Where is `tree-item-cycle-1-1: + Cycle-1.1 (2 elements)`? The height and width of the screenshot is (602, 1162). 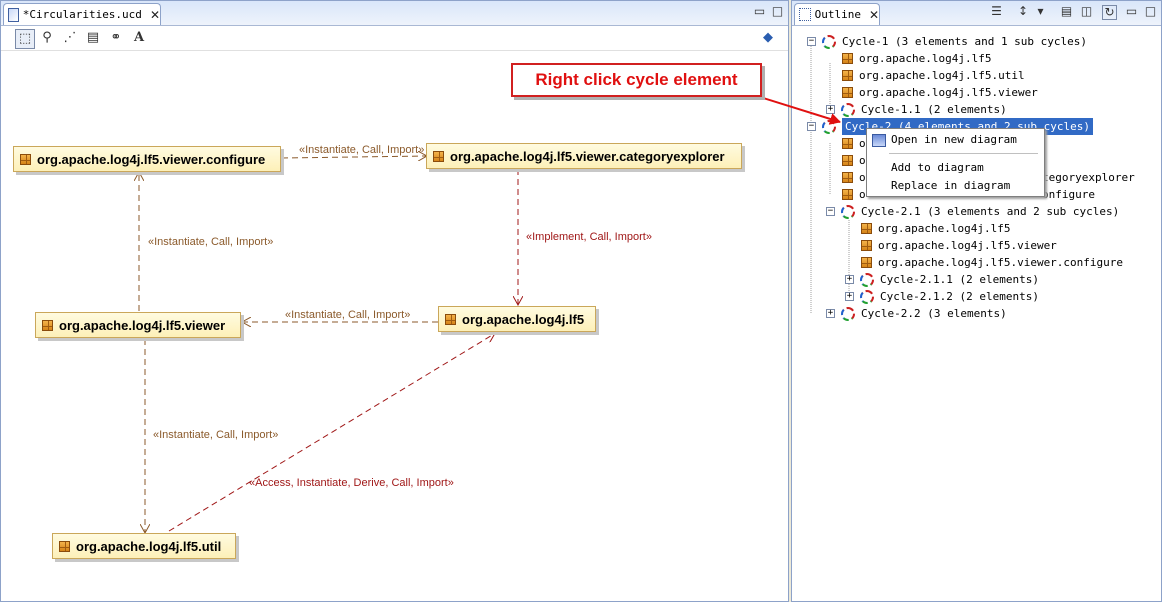 tree-item-cycle-1-1: + Cycle-1.1 (2 elements) is located at coordinates (916, 109).